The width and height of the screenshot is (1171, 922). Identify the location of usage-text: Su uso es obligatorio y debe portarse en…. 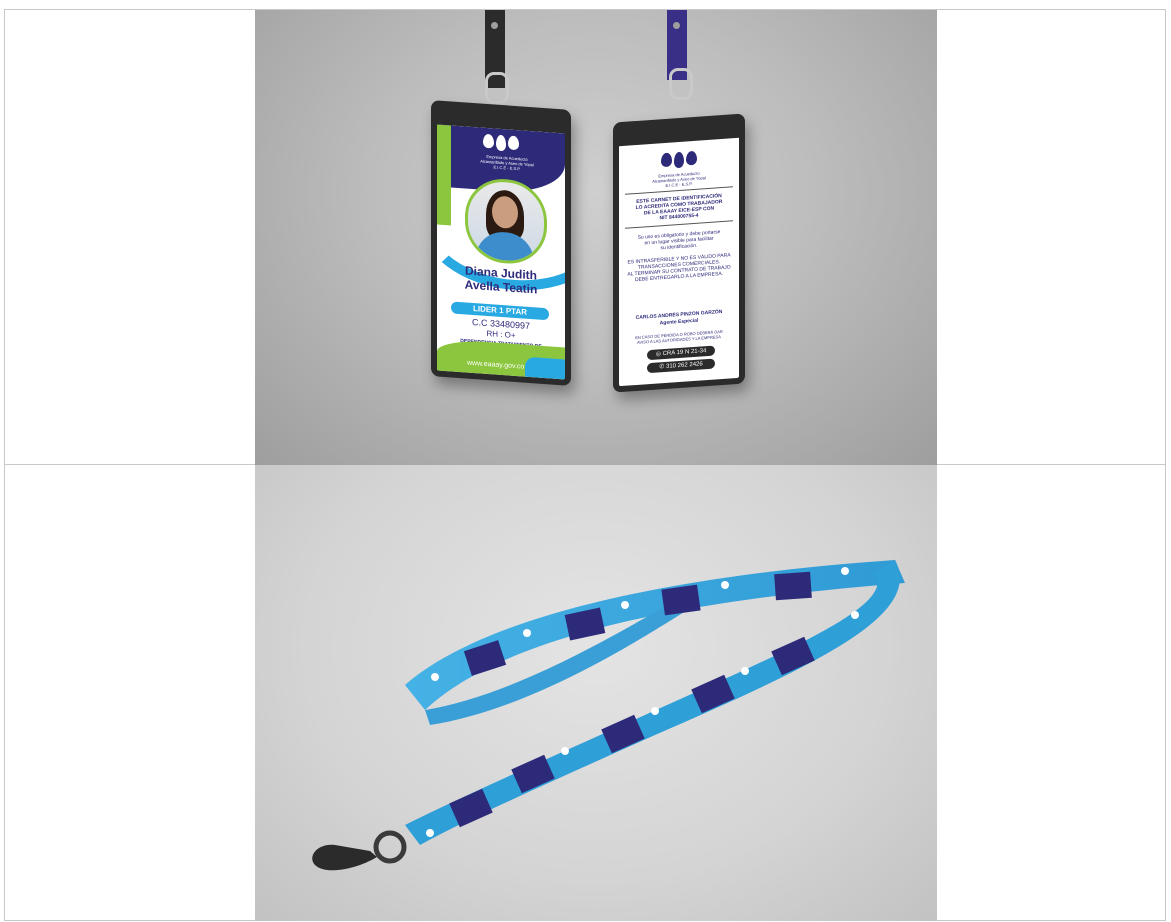
(679, 240).